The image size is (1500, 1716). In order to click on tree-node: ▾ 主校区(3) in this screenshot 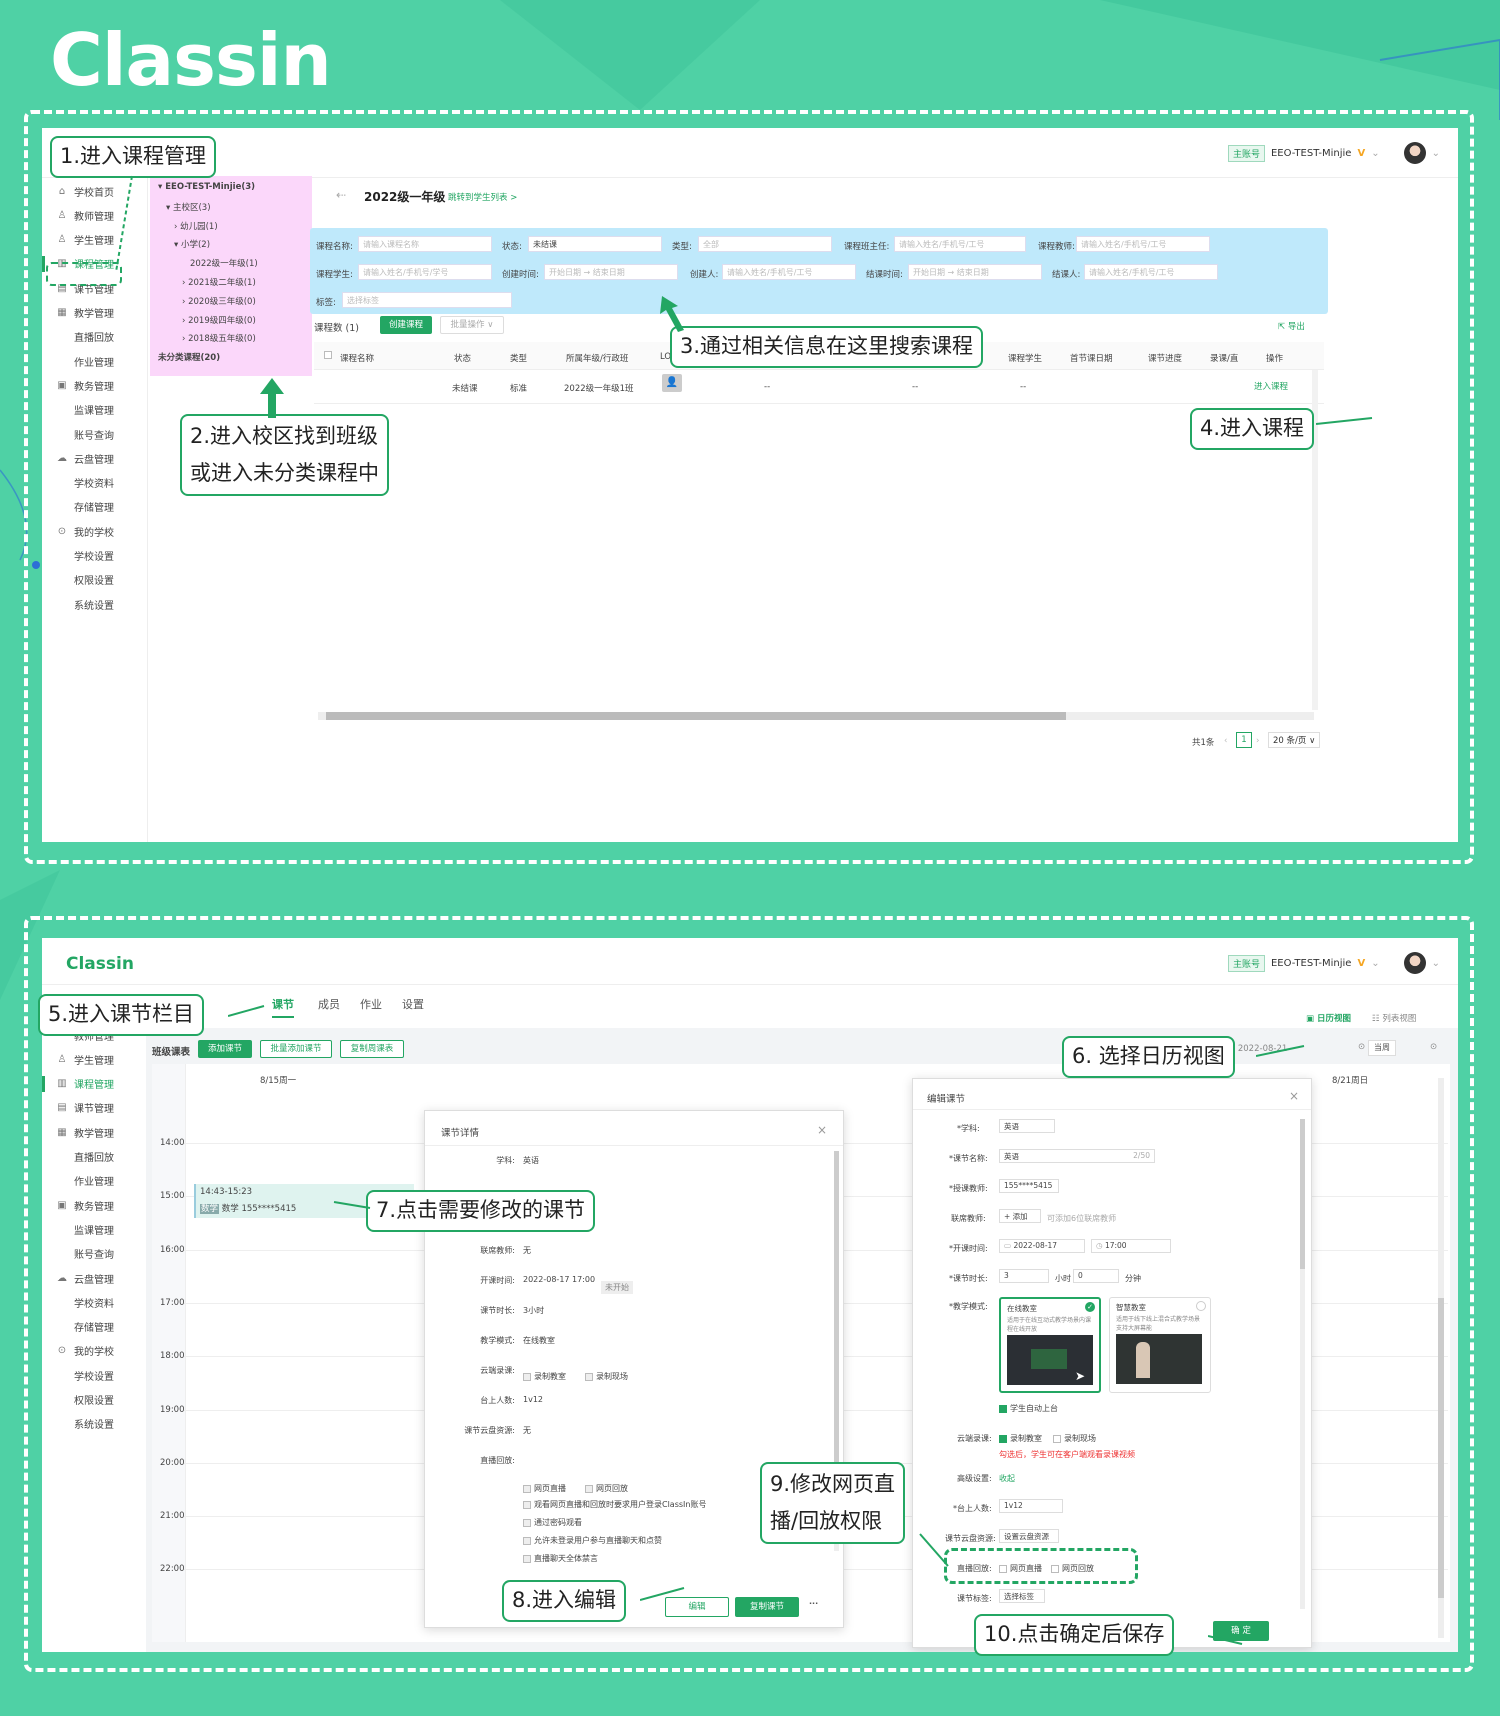, I will do `click(188, 207)`.